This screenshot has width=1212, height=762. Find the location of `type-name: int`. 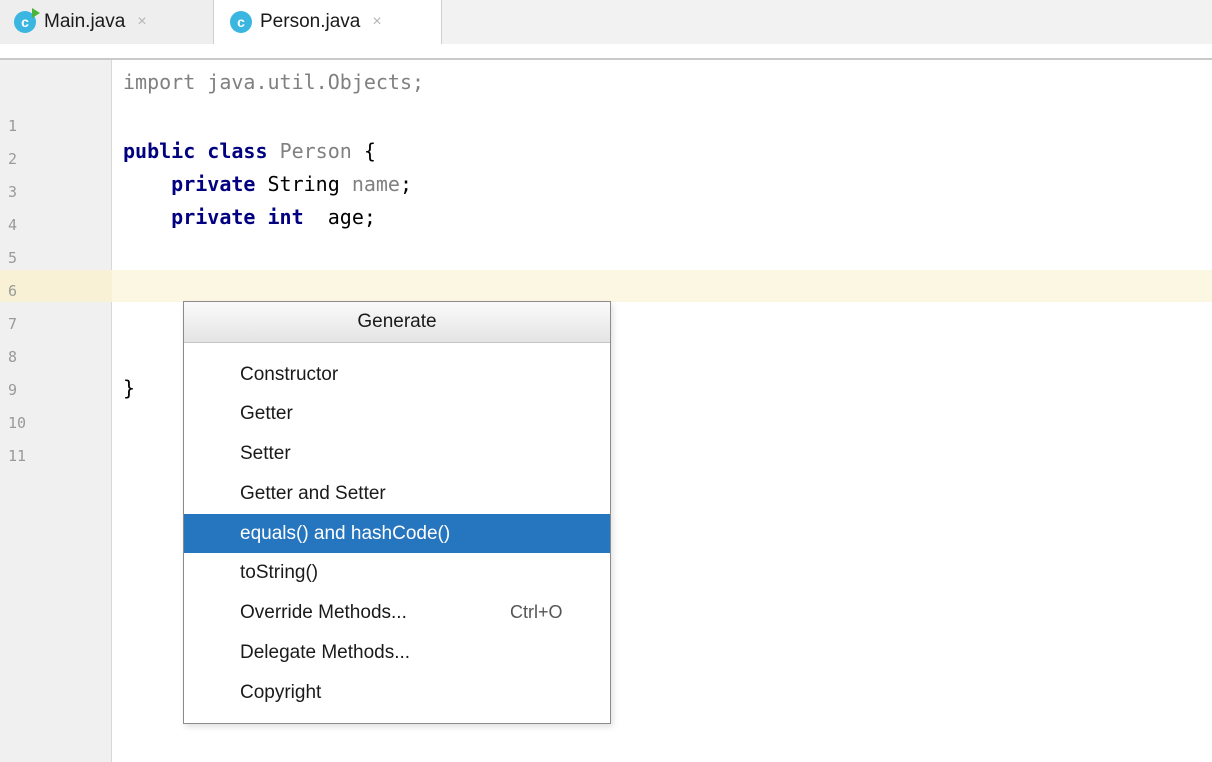

type-name: int is located at coordinates (285, 217).